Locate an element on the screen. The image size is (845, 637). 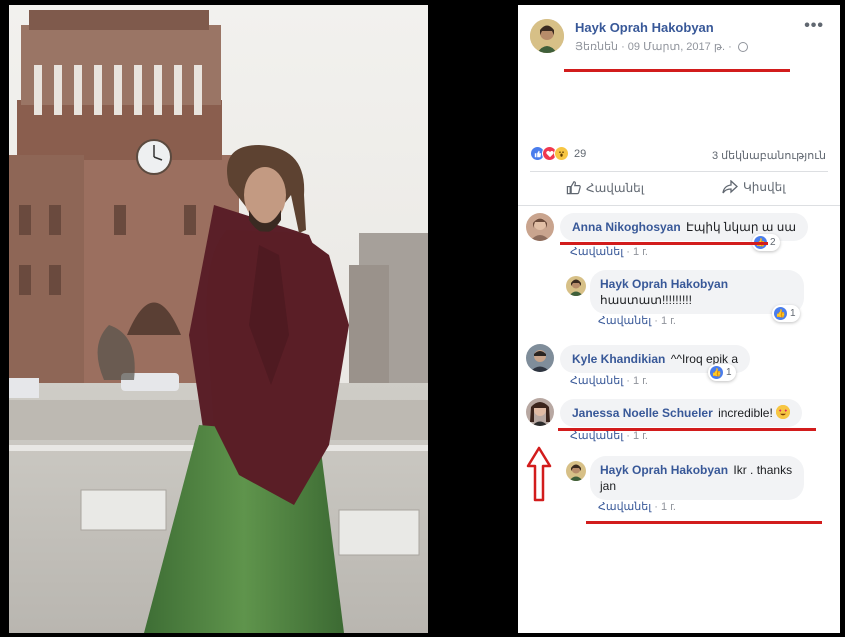
comment-like-count: 👍 1 is located at coordinates (722, 372).